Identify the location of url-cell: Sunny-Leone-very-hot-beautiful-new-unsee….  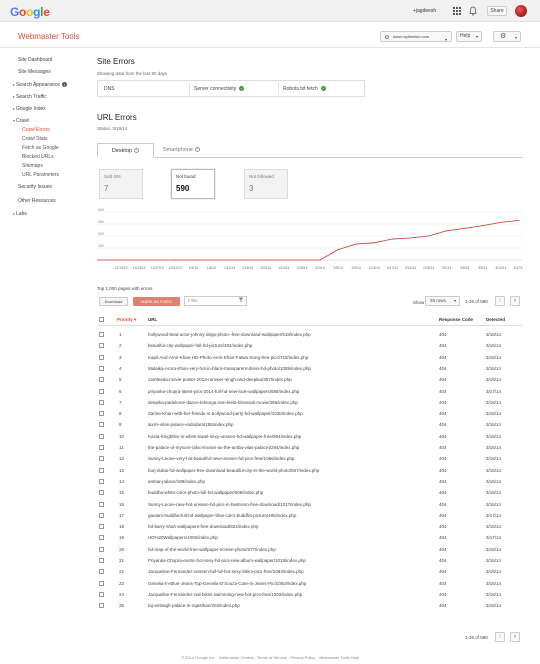
(221, 458).